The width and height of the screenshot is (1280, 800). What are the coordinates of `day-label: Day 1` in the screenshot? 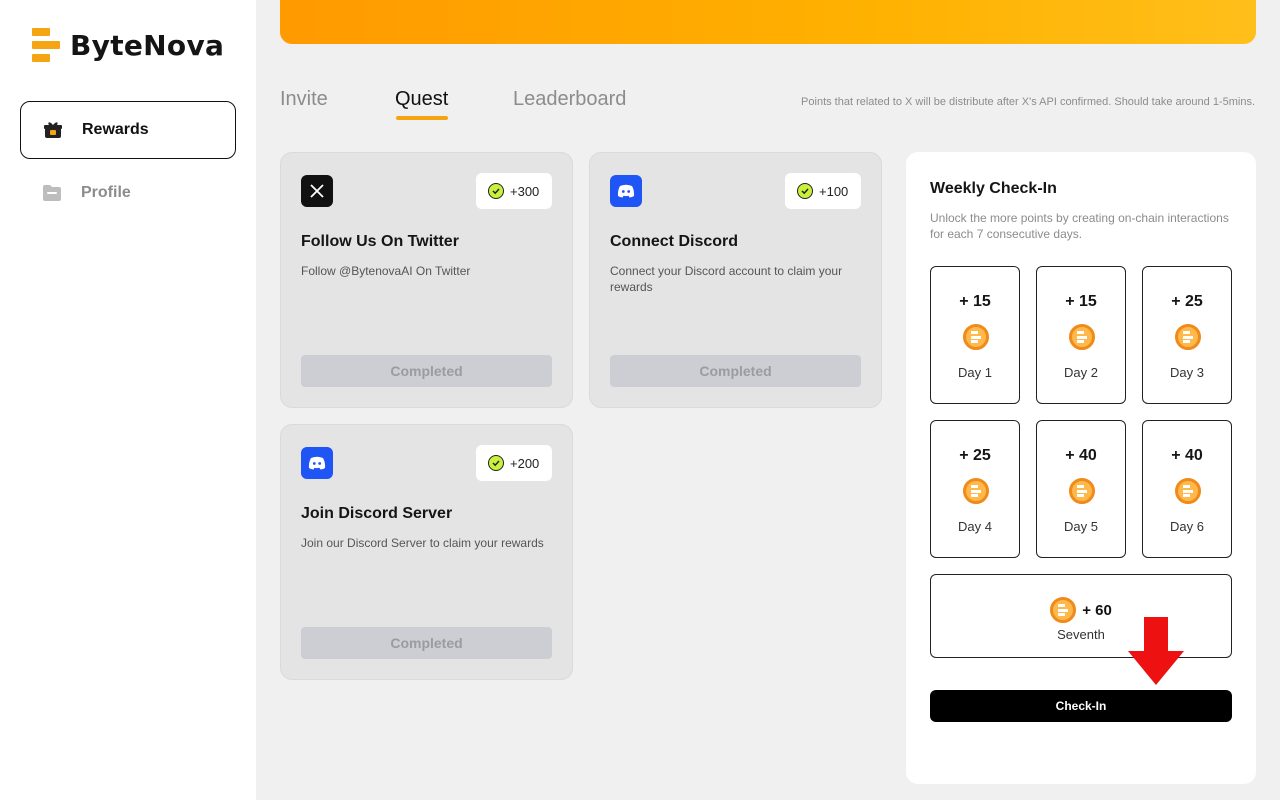 It's located at (975, 372).